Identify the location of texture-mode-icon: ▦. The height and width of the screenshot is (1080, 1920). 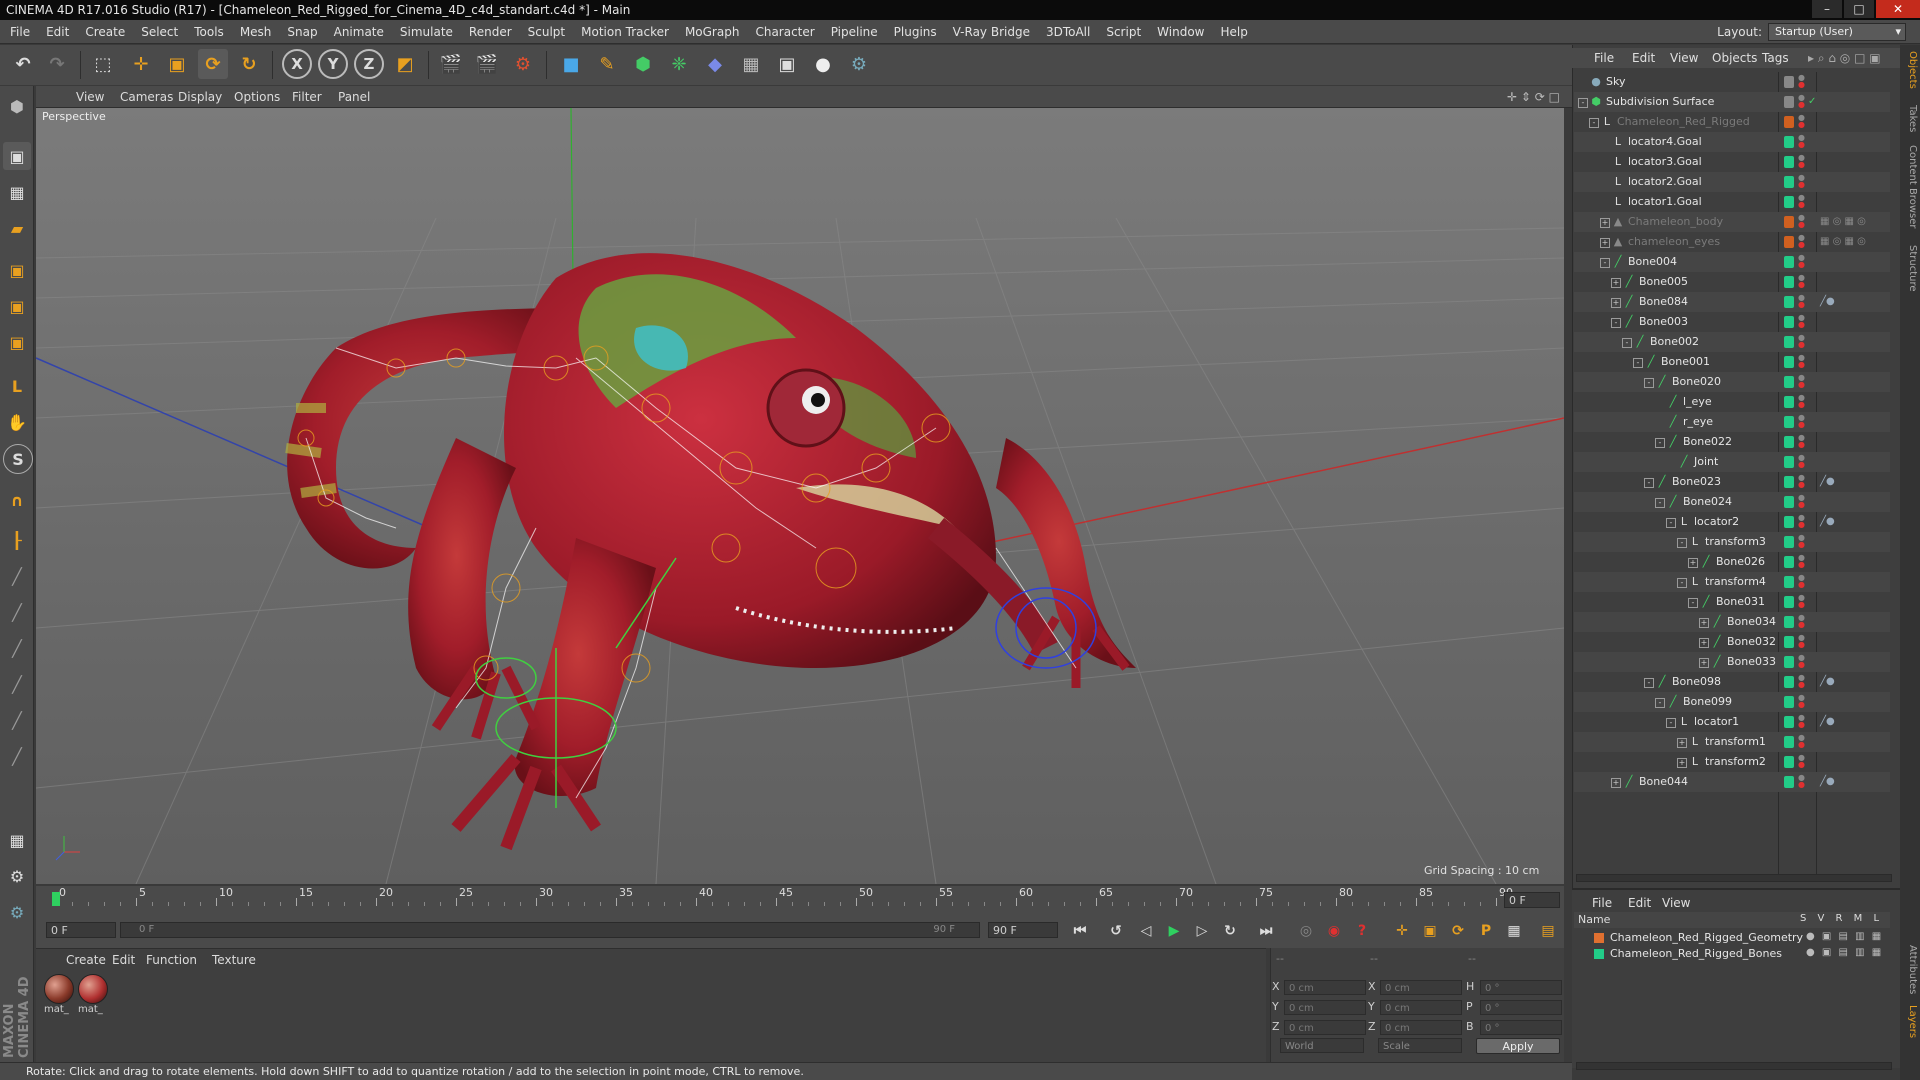
(17, 192).